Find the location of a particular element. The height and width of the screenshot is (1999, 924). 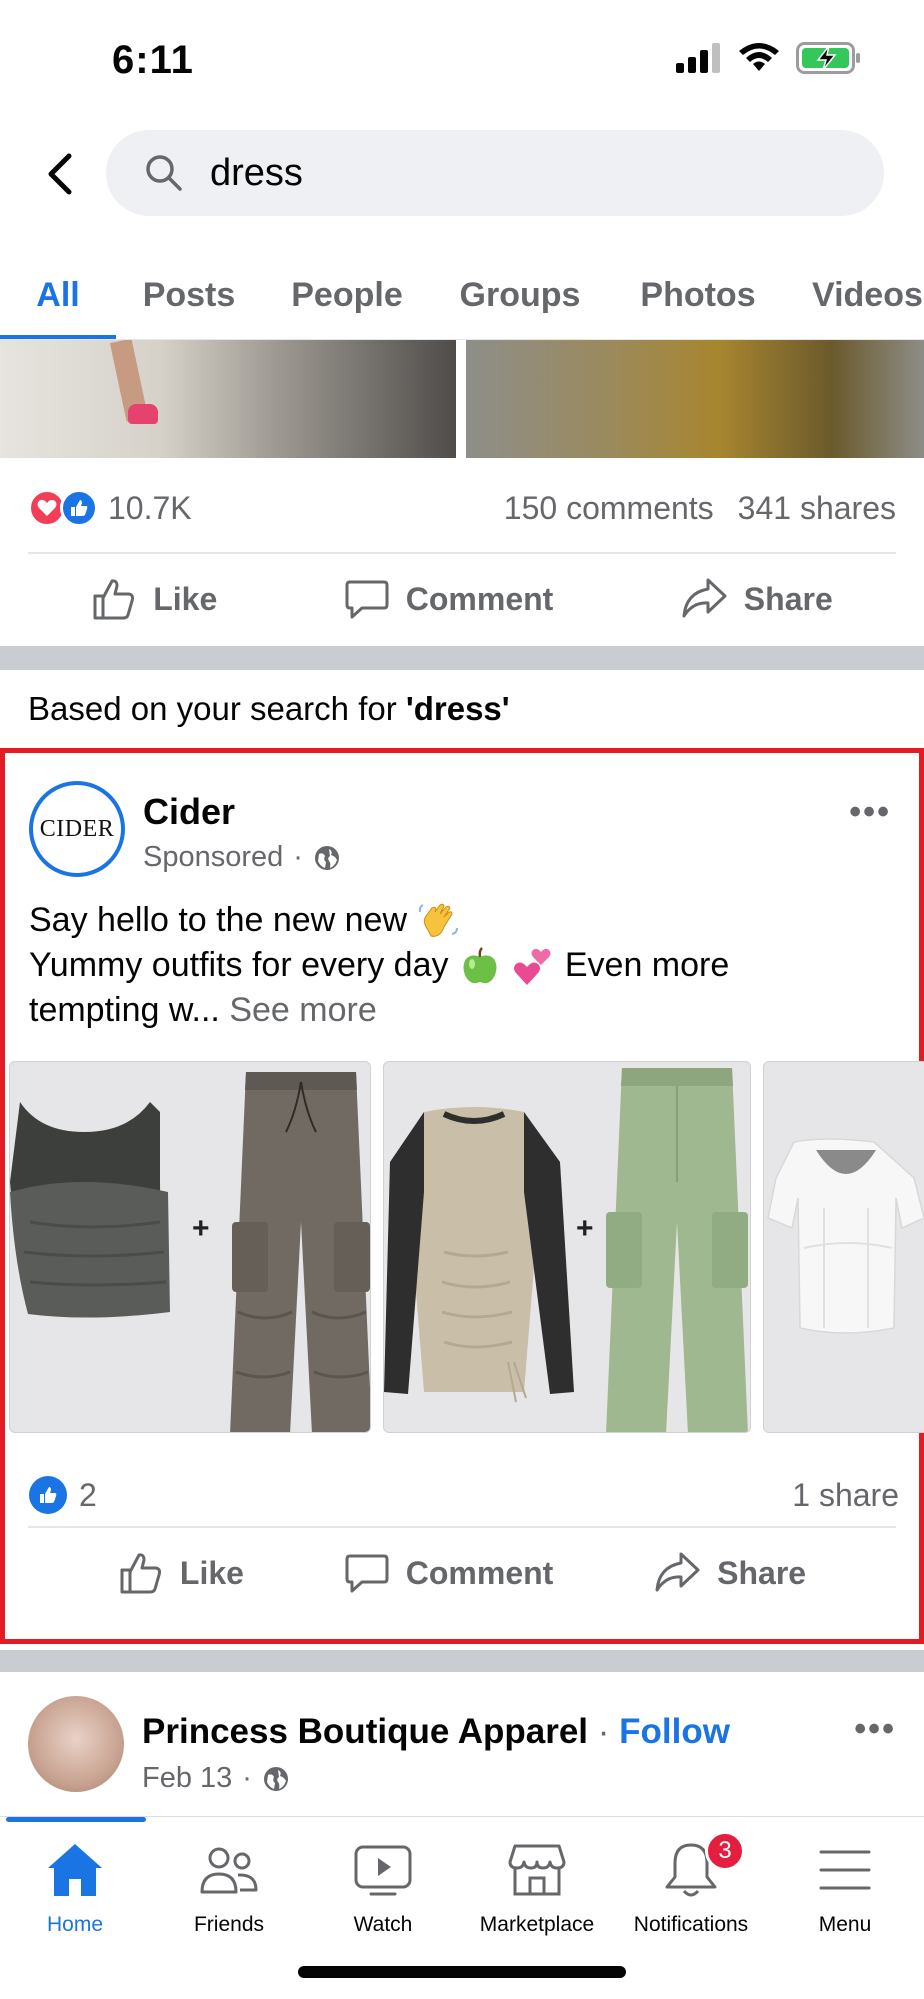

search-icon is located at coordinates (164, 173).